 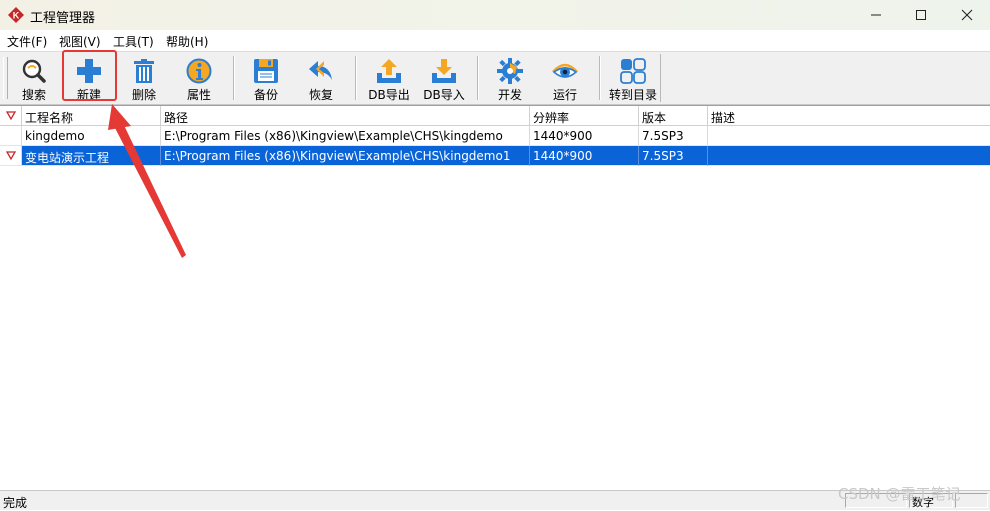 I want to click on search-button: 搜索, so click(x=34, y=78).